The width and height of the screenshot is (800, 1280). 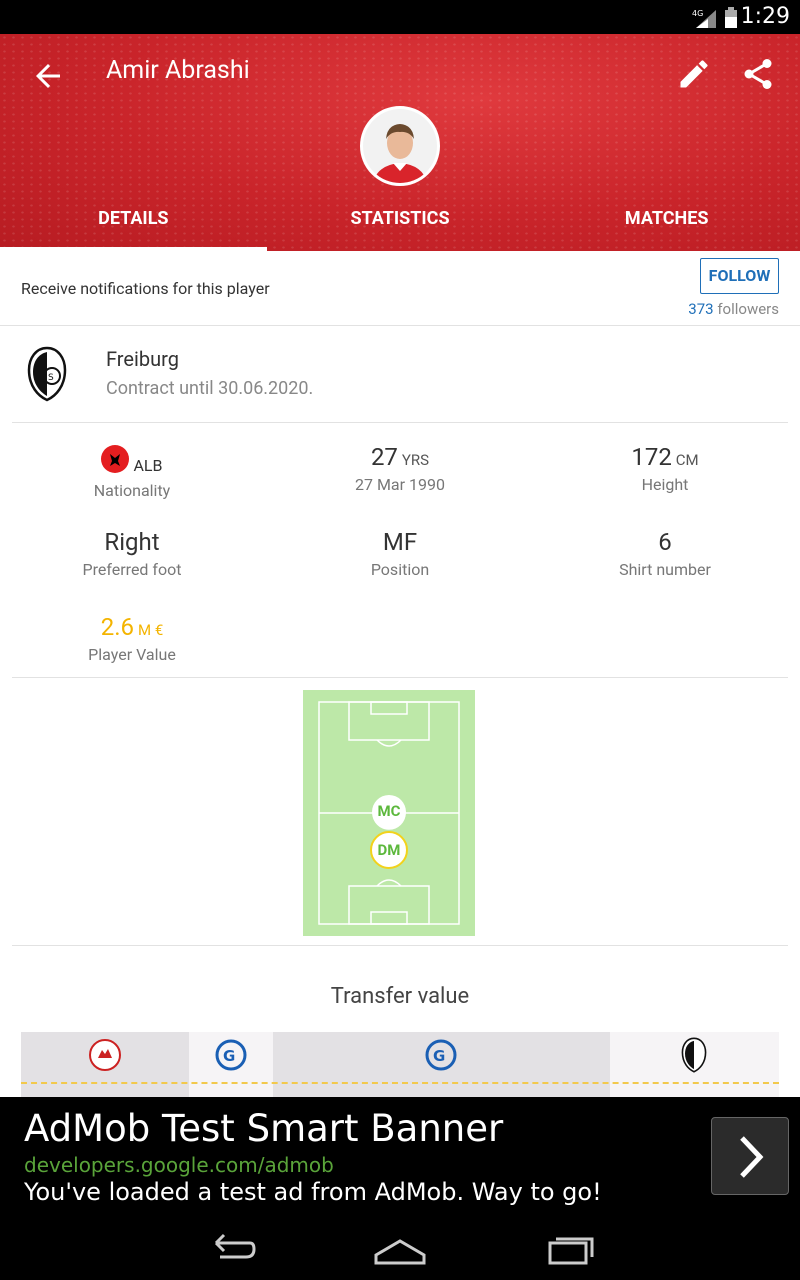 What do you see at coordinates (105, 1055) in the screenshot?
I see `fc-winterthur-logo-icon` at bounding box center [105, 1055].